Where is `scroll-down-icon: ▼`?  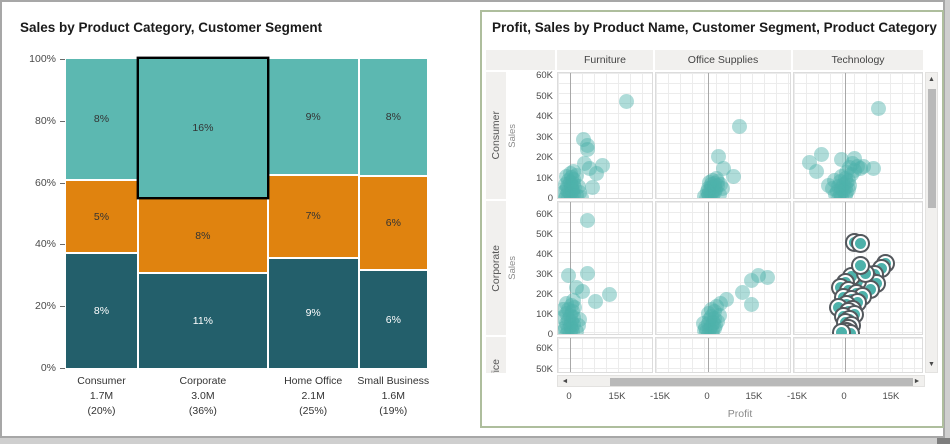 scroll-down-icon: ▼ is located at coordinates (931, 365).